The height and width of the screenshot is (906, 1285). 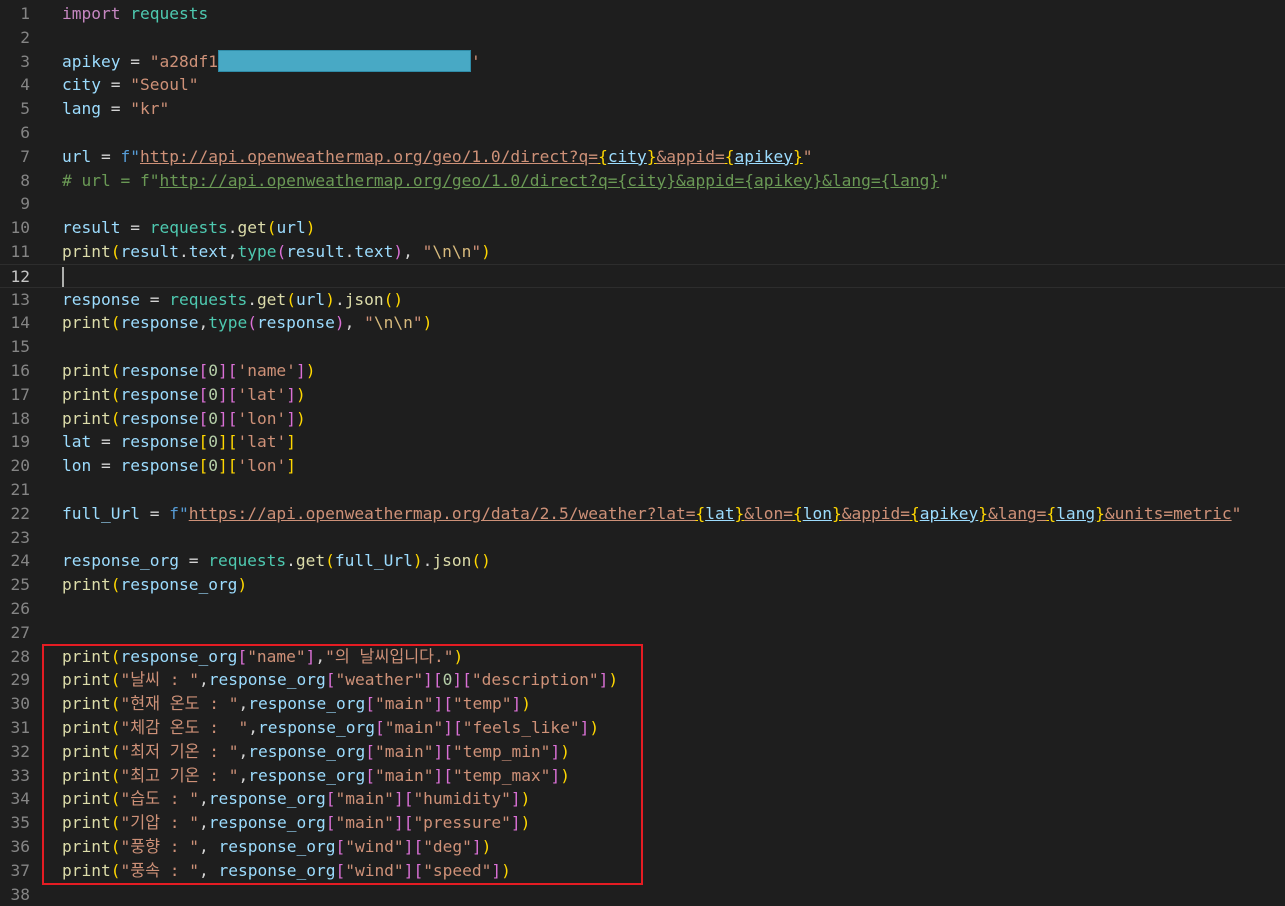 I want to click on line-code: lon = response[0]['lon'], so click(x=179, y=466).